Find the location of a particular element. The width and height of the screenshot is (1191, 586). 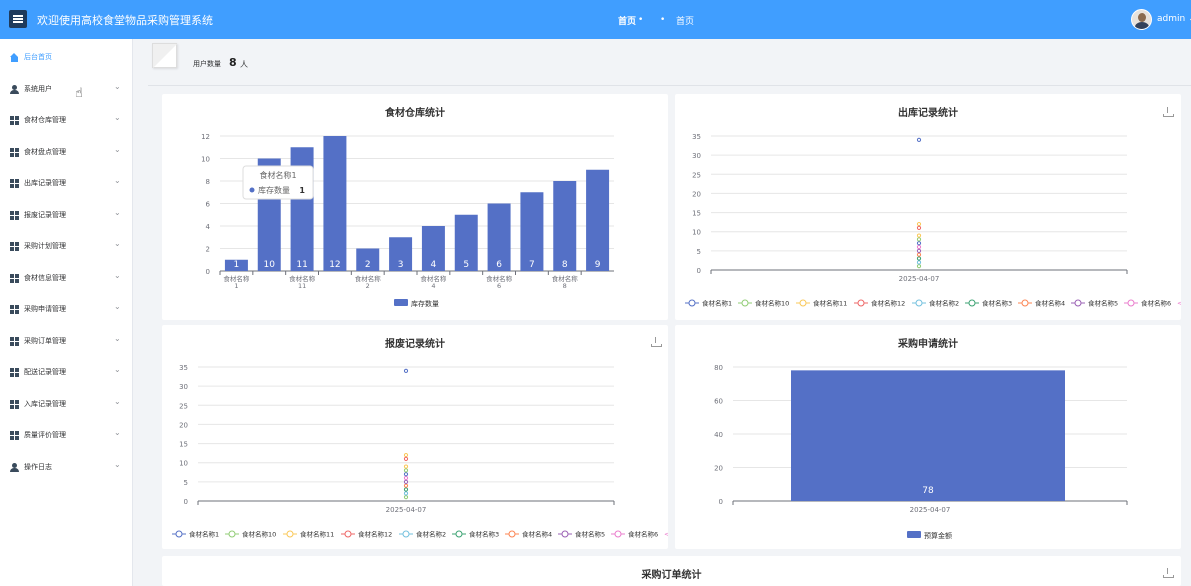

bar-value-label: 7 is located at coordinates (532, 265).